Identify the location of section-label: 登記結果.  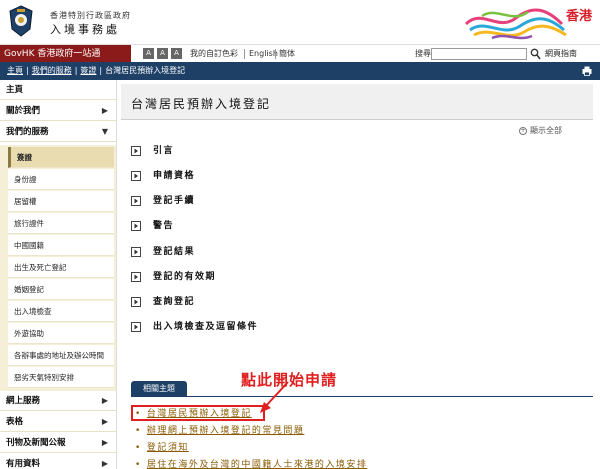
(174, 252).